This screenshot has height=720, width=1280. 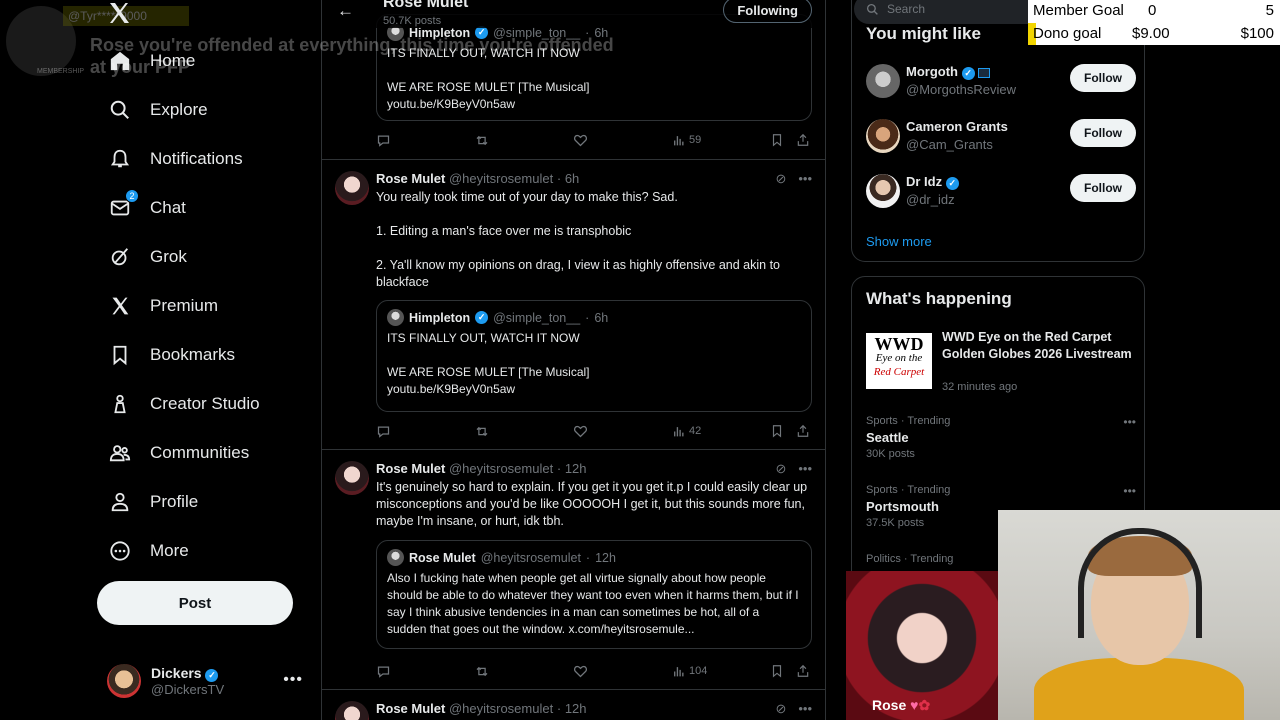 I want to click on author-handle: @heyitsrosemulet, so click(x=501, y=178).